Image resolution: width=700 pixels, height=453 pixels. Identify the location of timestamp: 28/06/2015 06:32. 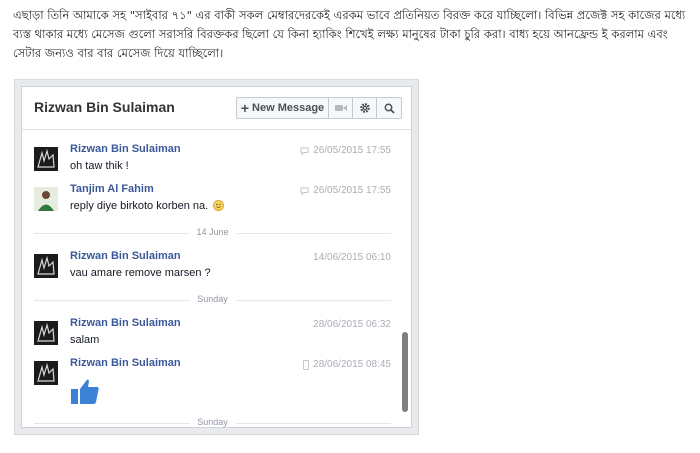
(352, 324).